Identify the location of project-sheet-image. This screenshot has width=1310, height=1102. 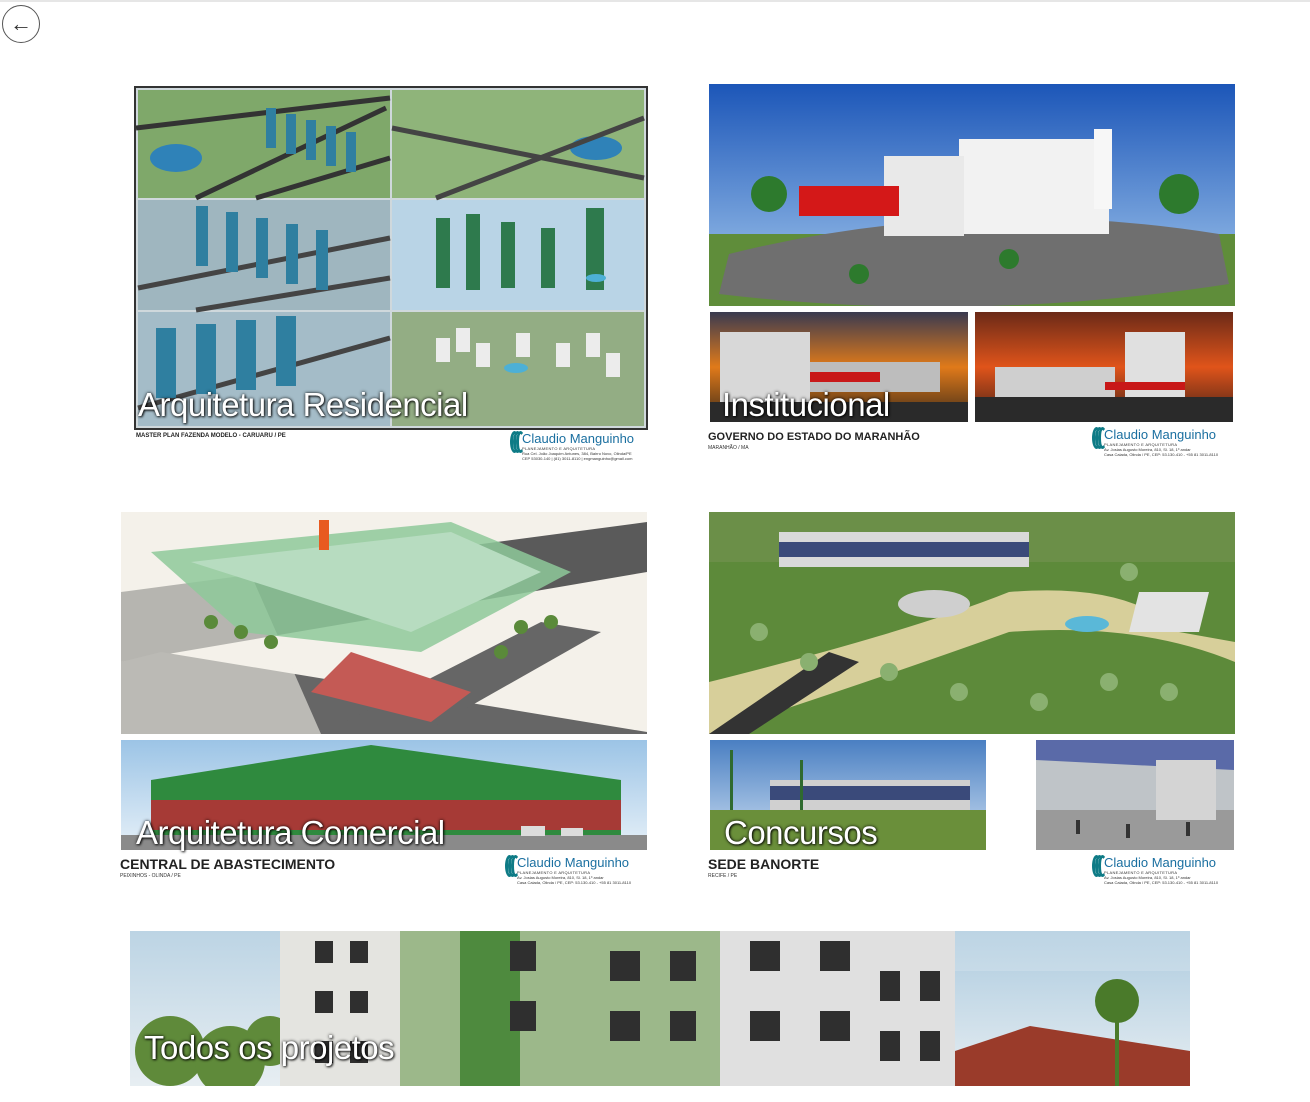
(391, 258).